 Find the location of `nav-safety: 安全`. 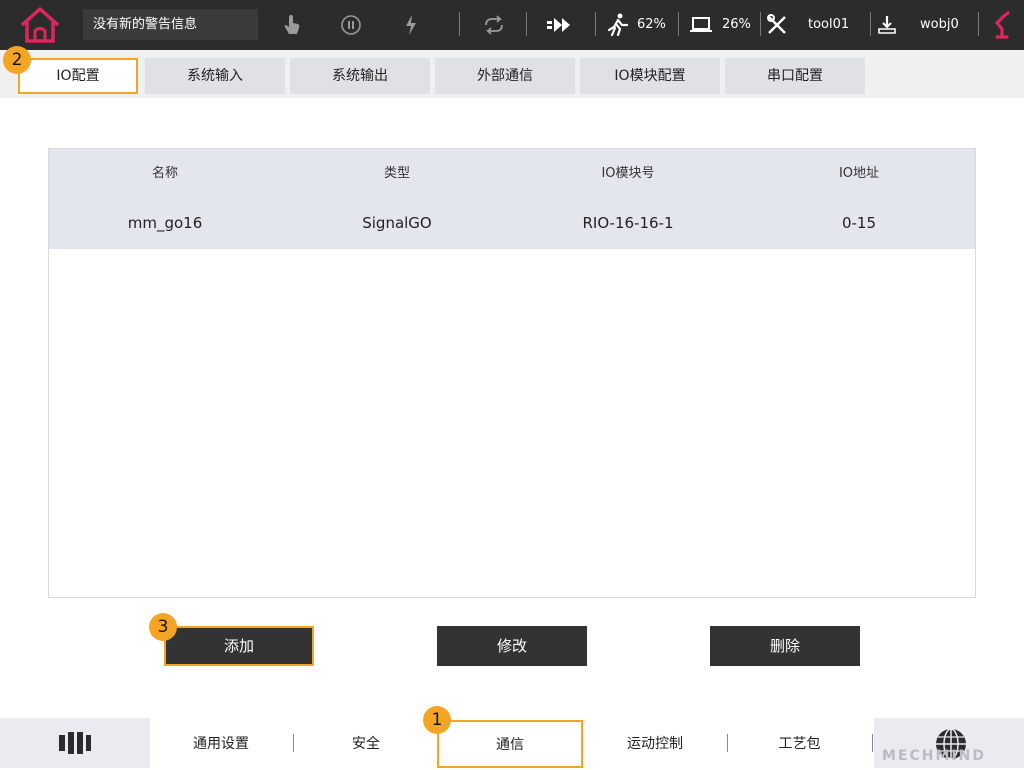

nav-safety: 安全 is located at coordinates (366, 743).